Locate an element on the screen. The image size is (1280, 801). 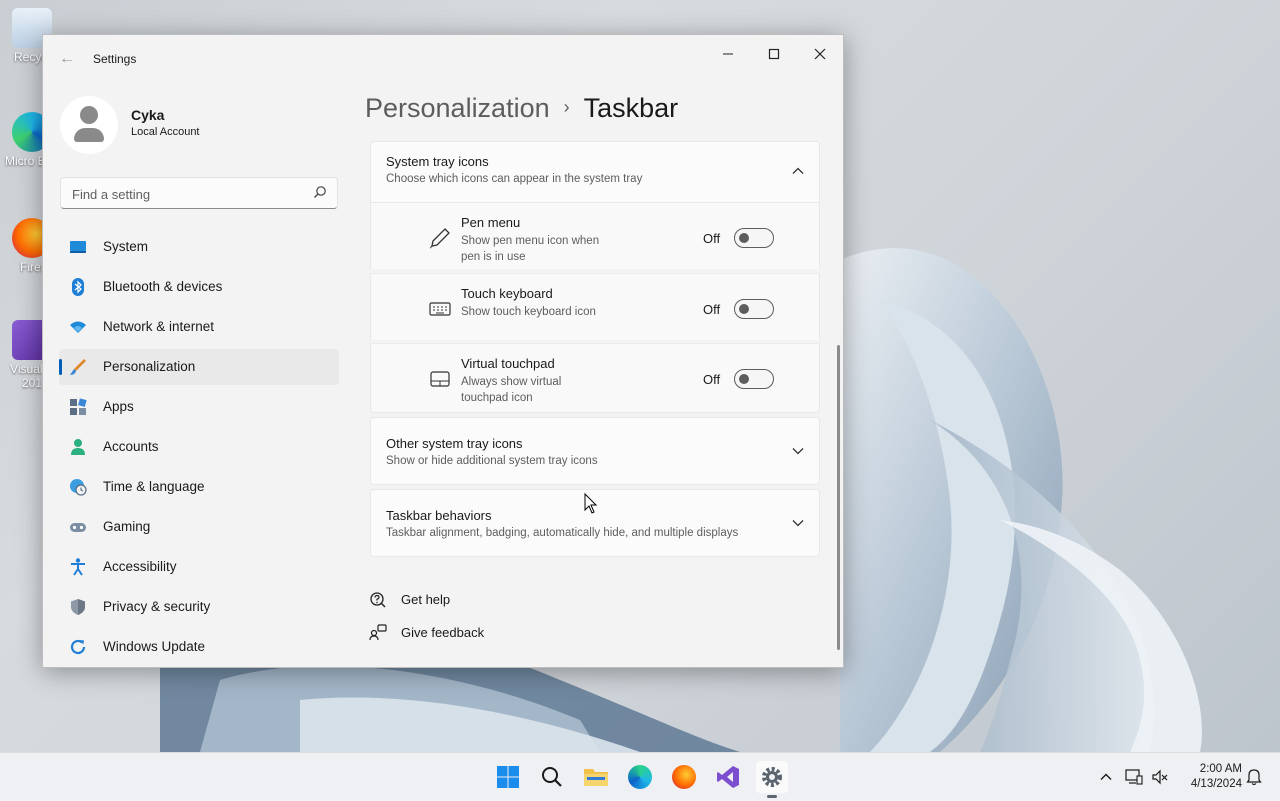
maximize-icon is located at coordinates (774, 54).